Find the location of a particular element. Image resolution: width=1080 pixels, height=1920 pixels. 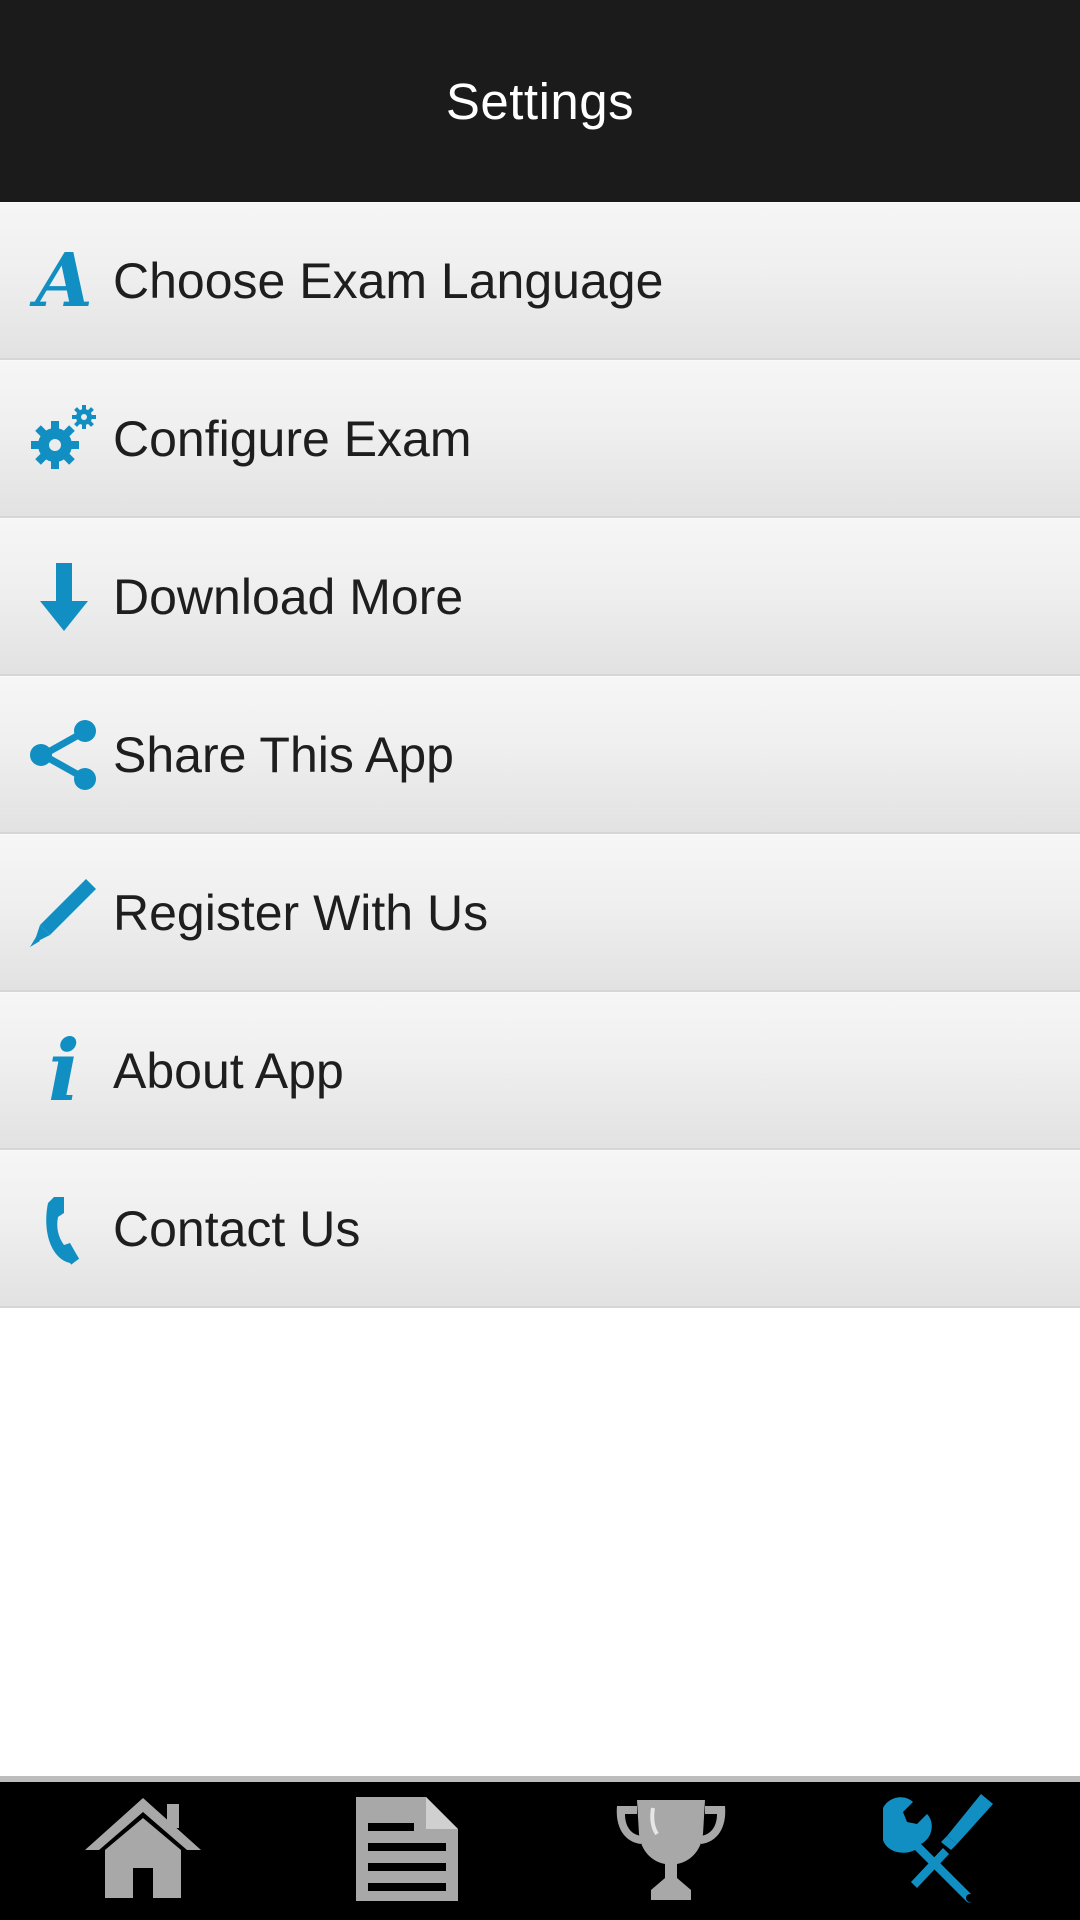

app-header: Settings is located at coordinates (540, 101).